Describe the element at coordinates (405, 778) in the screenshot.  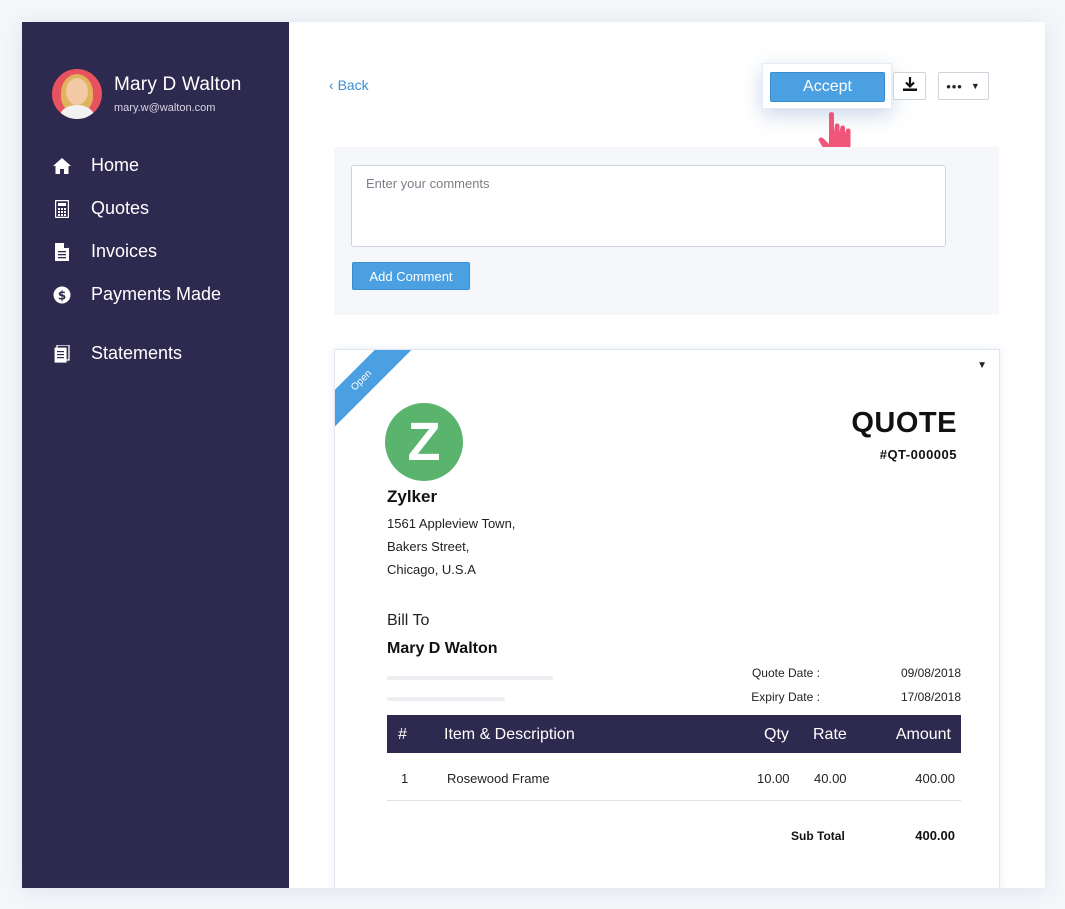
I see `cell-num: 1` at that location.